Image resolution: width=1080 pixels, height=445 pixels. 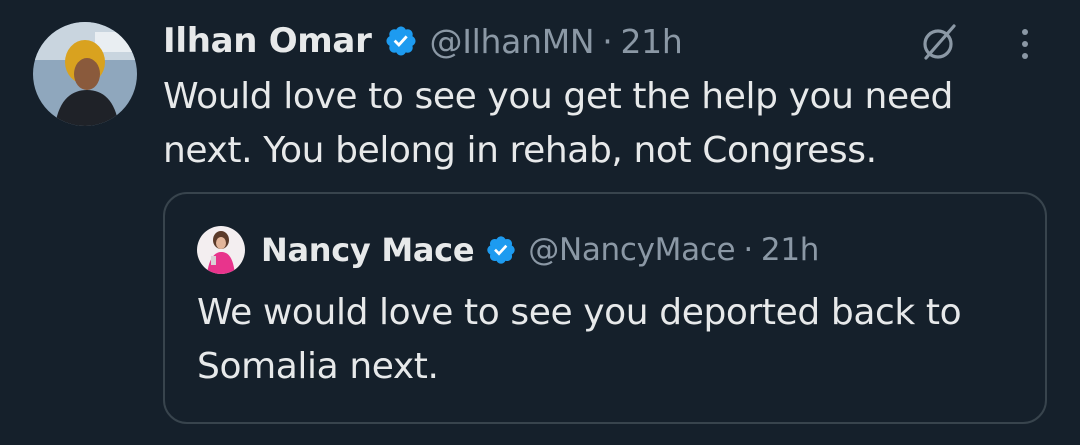 What do you see at coordinates (1025, 44) in the screenshot?
I see `more-options-icon` at bounding box center [1025, 44].